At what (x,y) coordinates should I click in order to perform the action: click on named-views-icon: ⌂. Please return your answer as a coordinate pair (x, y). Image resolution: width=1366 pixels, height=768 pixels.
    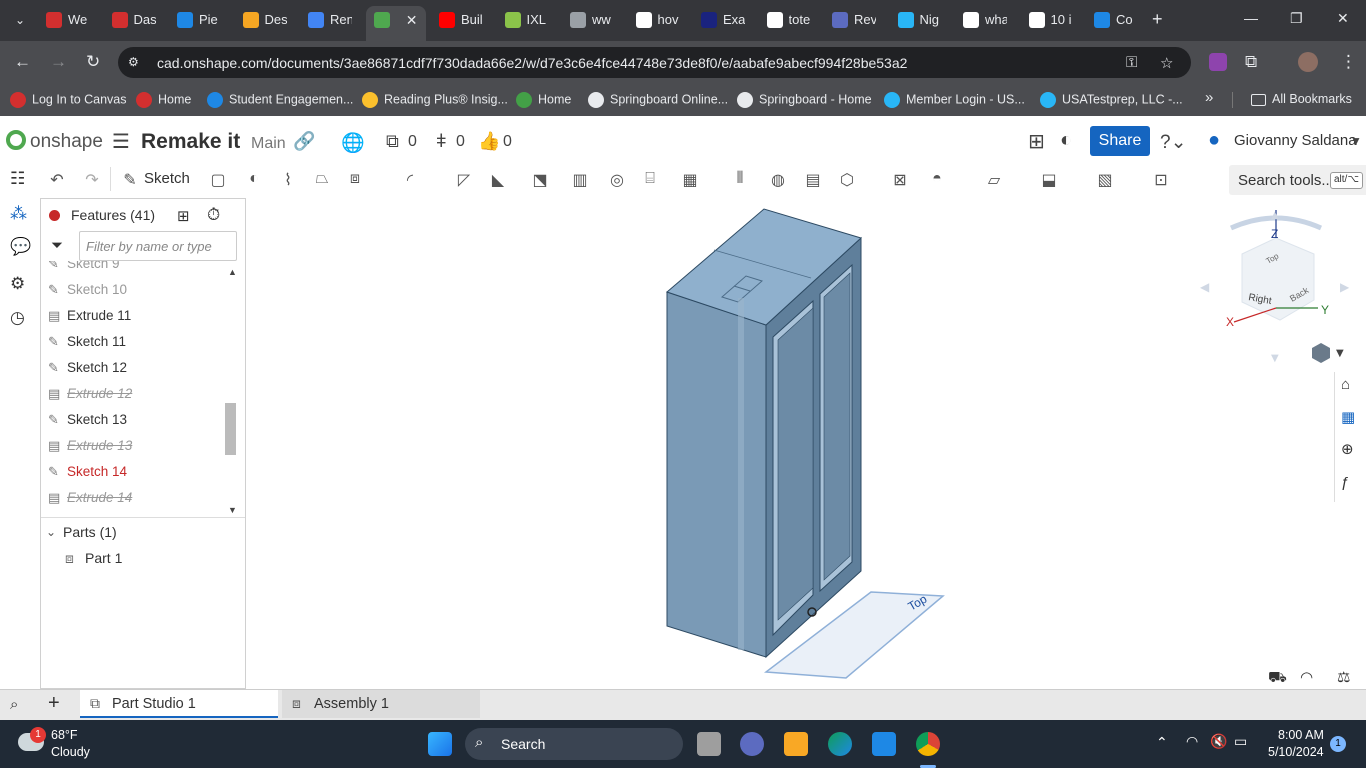
    Looking at the image, I should click on (1352, 387).